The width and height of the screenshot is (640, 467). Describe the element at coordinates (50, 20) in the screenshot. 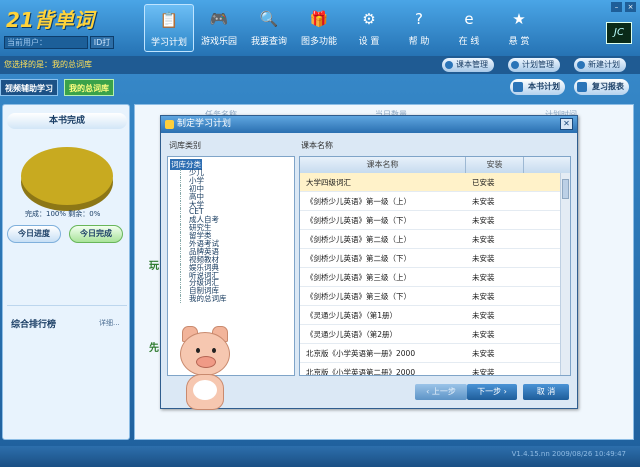

I see `app-logo: 21背单词` at that location.